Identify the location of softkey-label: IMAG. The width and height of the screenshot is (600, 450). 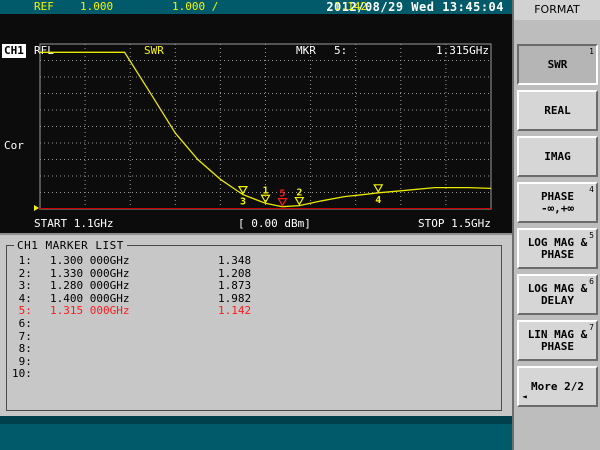
(557, 156).